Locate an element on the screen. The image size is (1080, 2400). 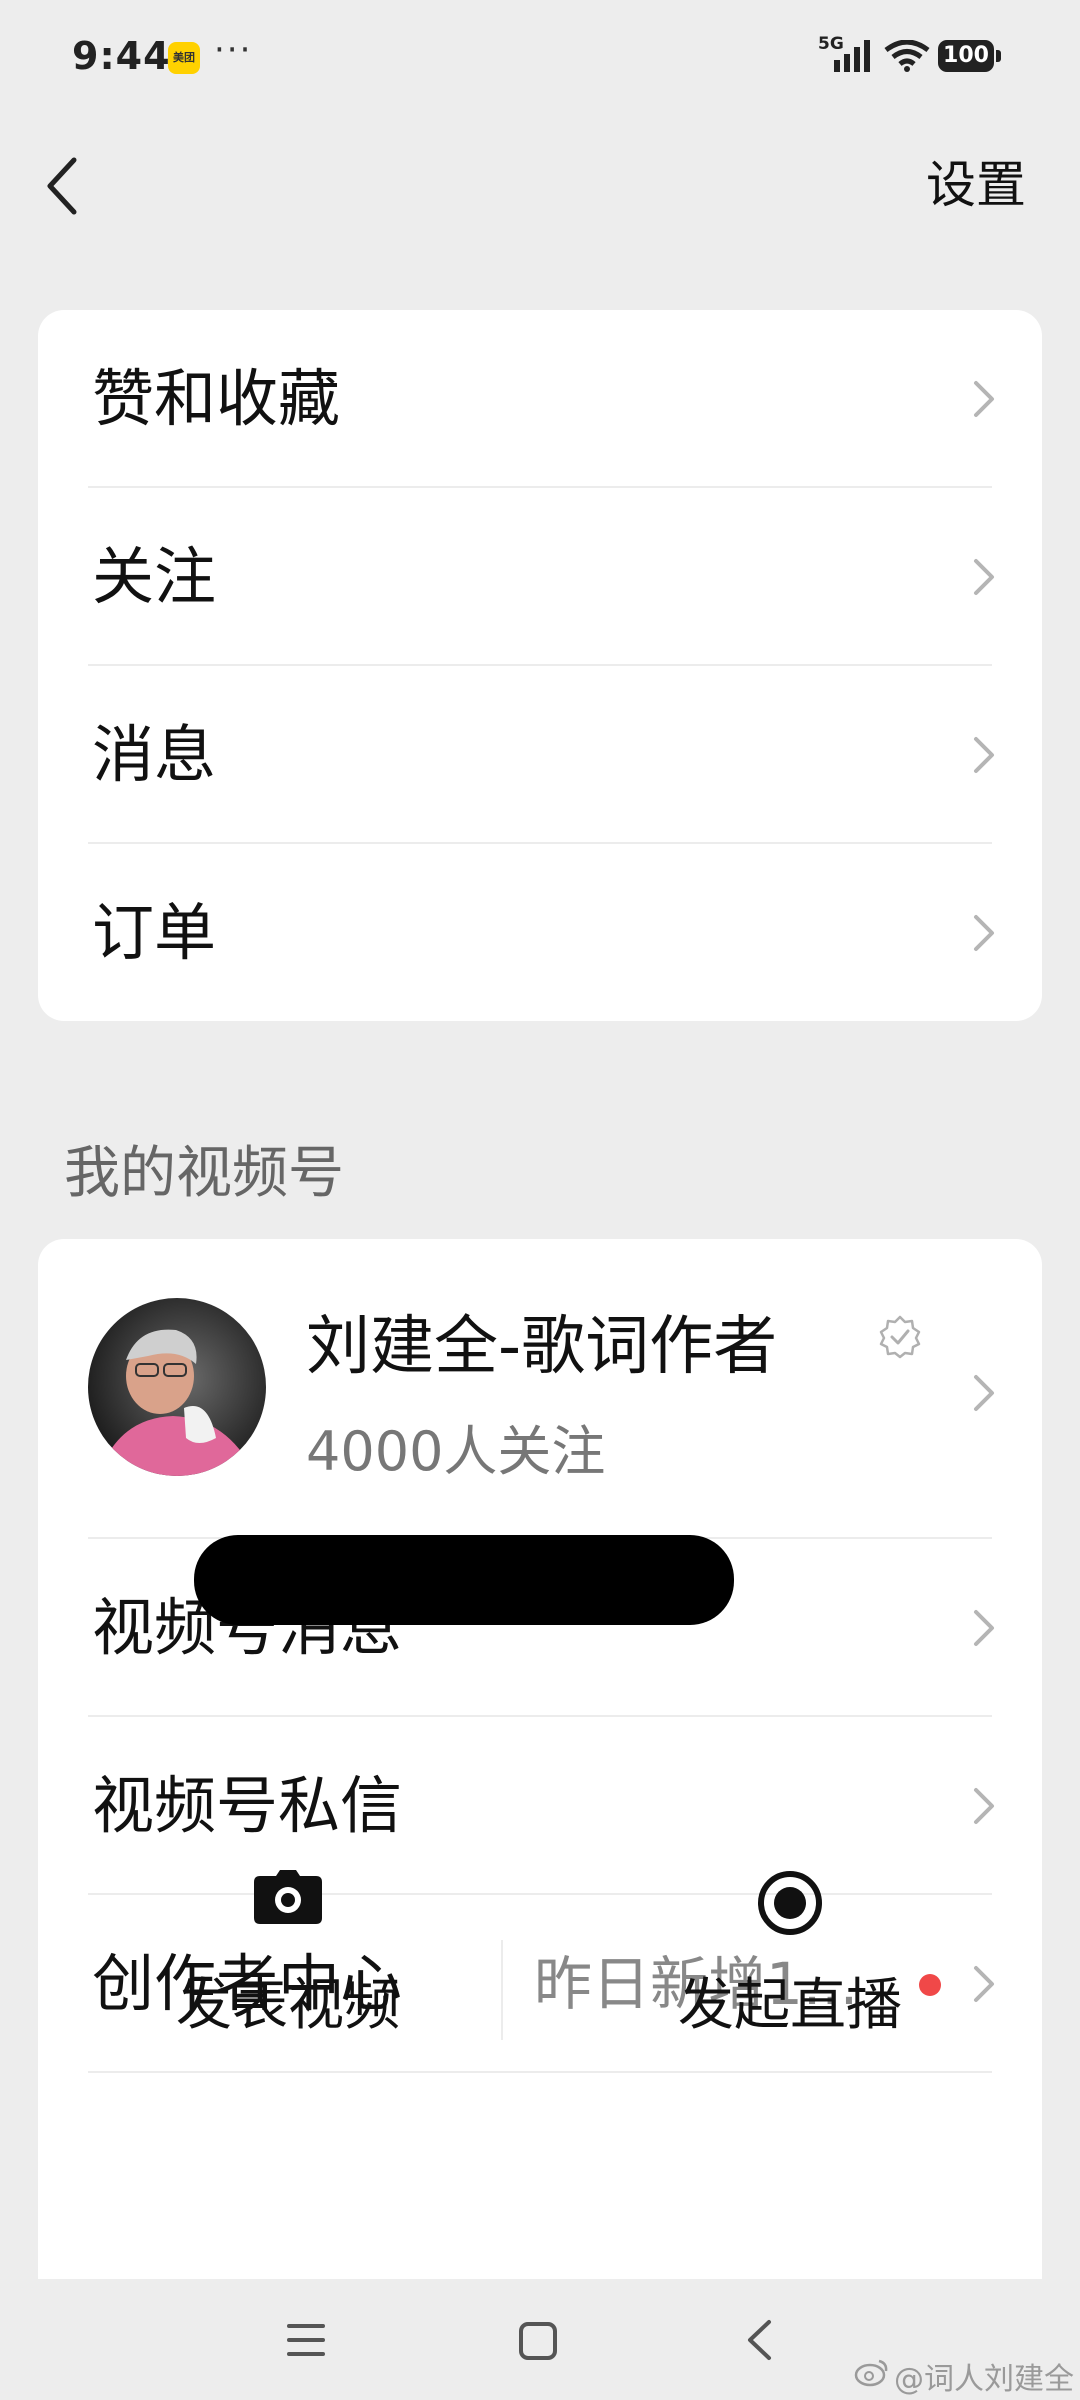
meituan-icon: 美团 is located at coordinates (184, 58).